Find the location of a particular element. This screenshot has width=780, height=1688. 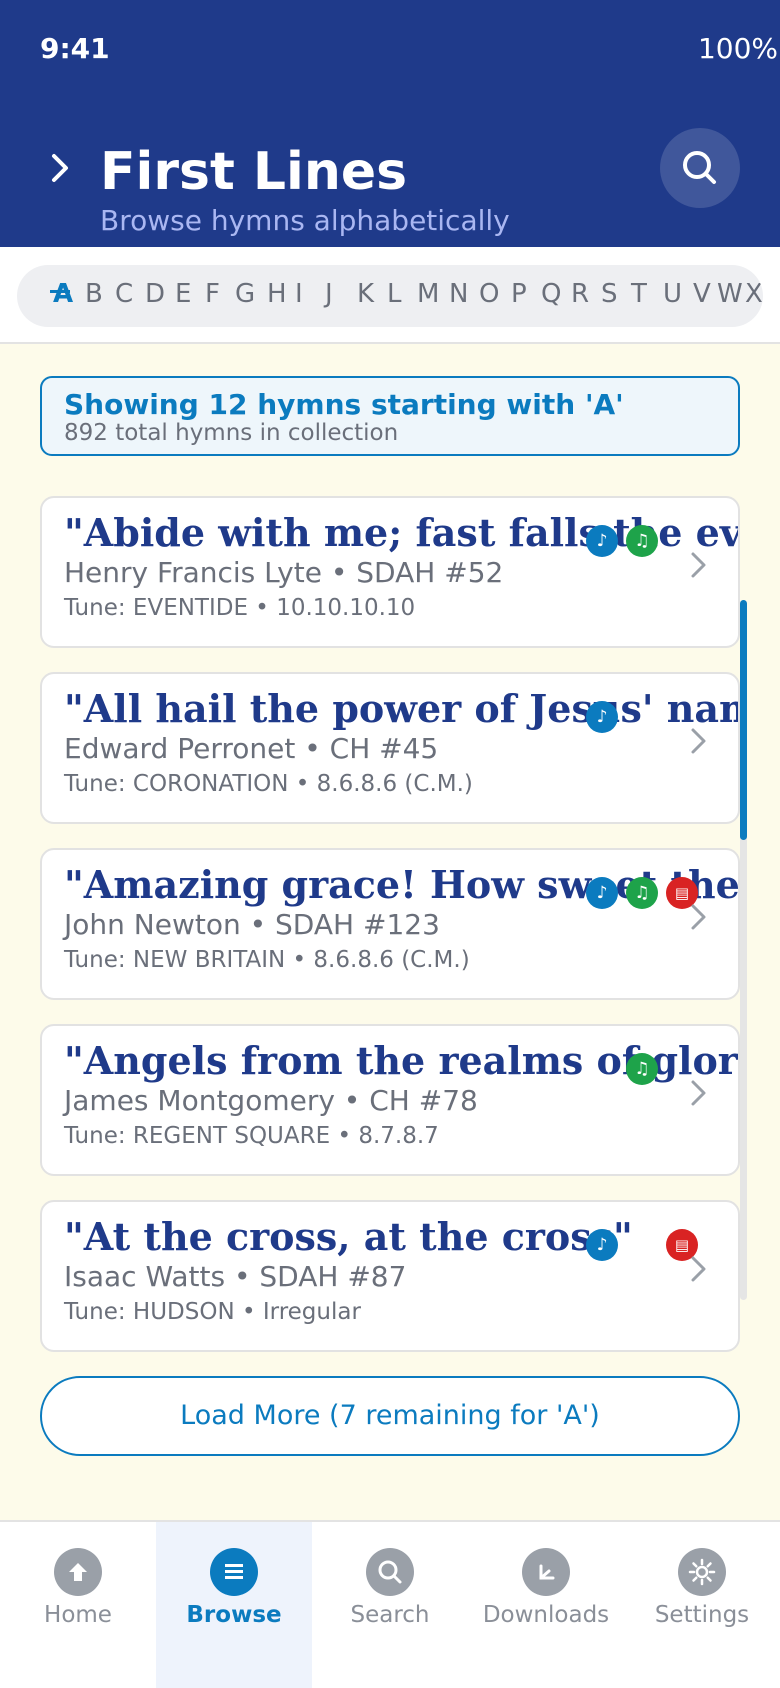

hymn-tune: Tune: EVENTIDE • 10.10.10.10 is located at coordinates (240, 608).